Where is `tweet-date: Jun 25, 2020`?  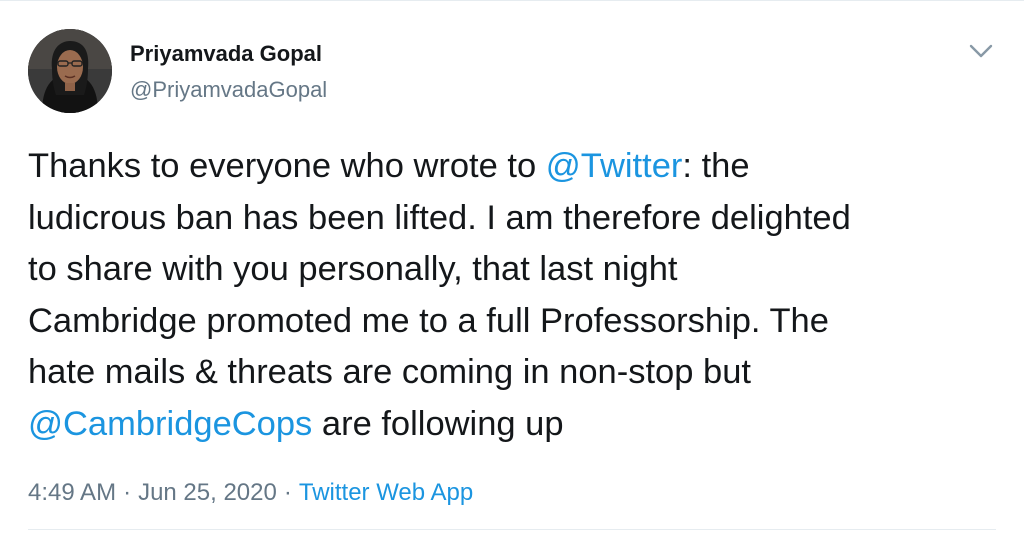 tweet-date: Jun 25, 2020 is located at coordinates (207, 492).